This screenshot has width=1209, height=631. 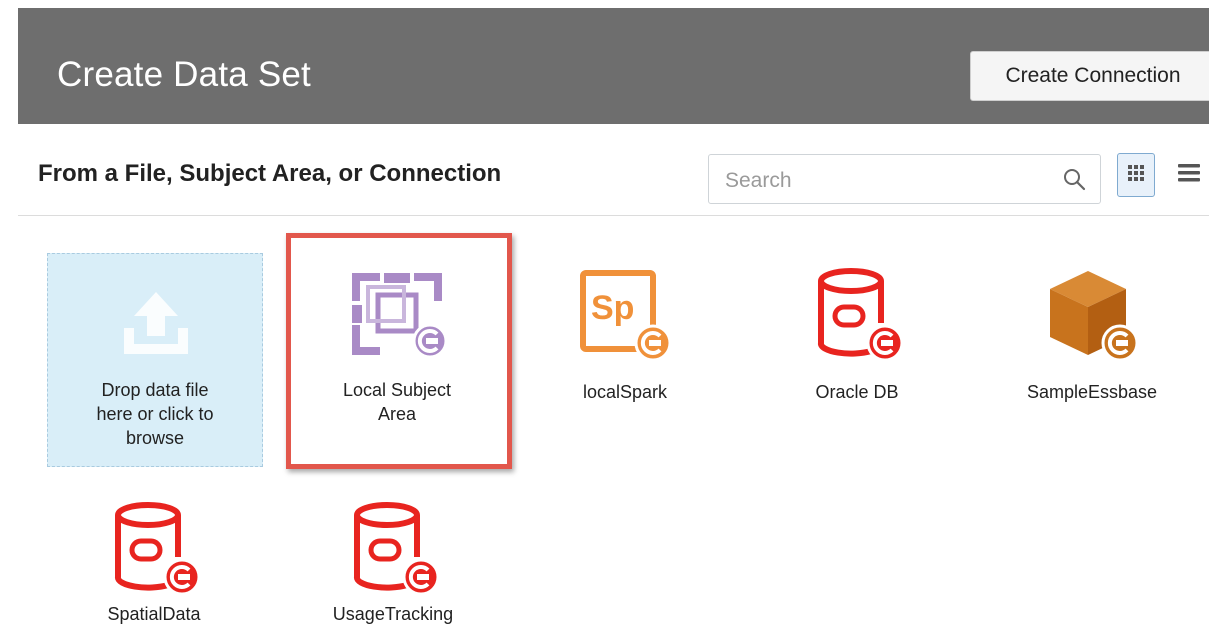 What do you see at coordinates (397, 390) in the screenshot?
I see `source-label: Local Subject` at bounding box center [397, 390].